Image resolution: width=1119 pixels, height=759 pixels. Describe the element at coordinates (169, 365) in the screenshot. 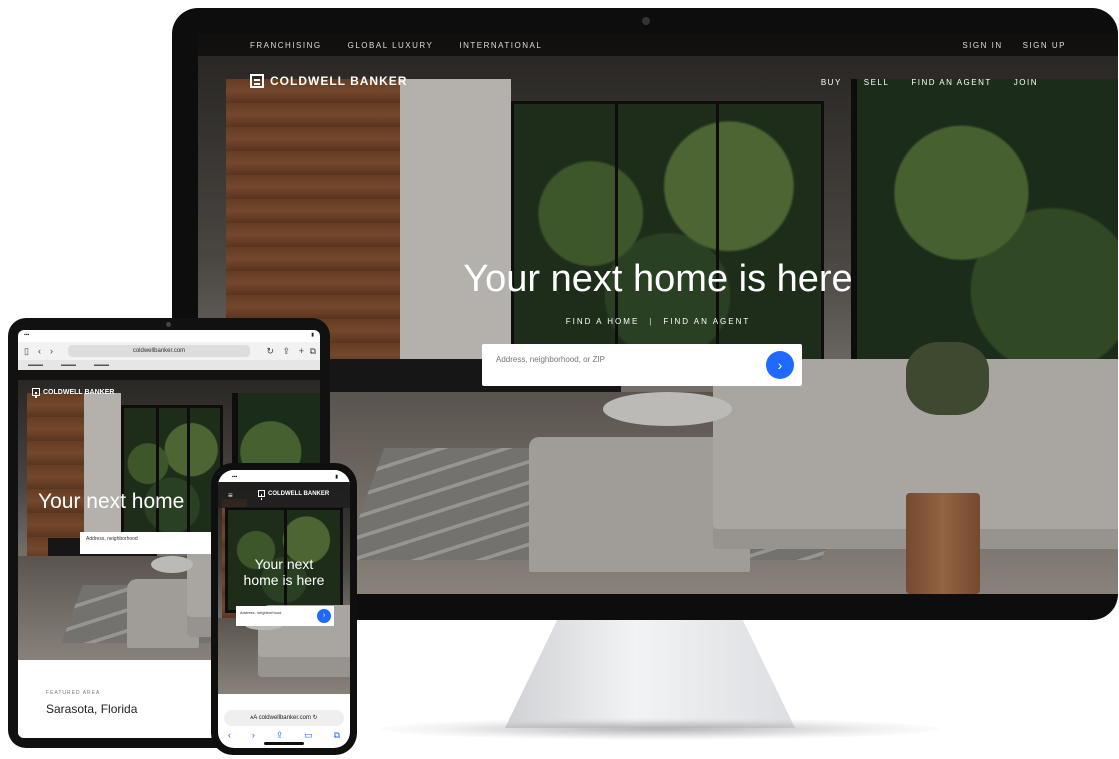

I see `tablet-tab-strip: ▬▬▬ ▬▬▬ ▬▬▬` at that location.